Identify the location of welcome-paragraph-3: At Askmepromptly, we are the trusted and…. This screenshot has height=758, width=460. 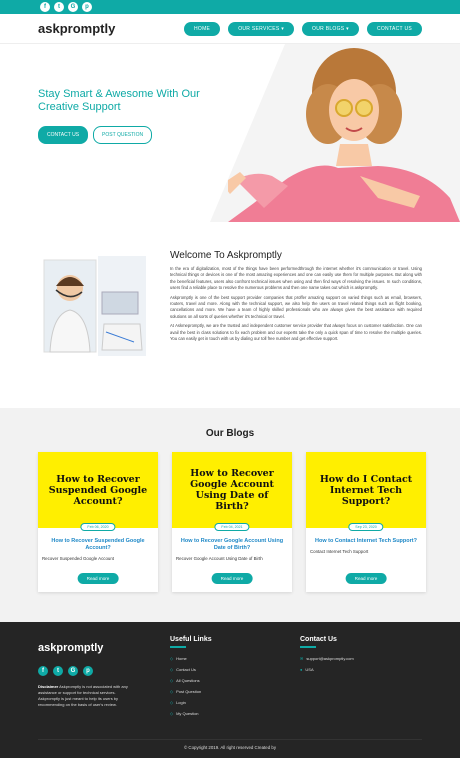
(296, 332).